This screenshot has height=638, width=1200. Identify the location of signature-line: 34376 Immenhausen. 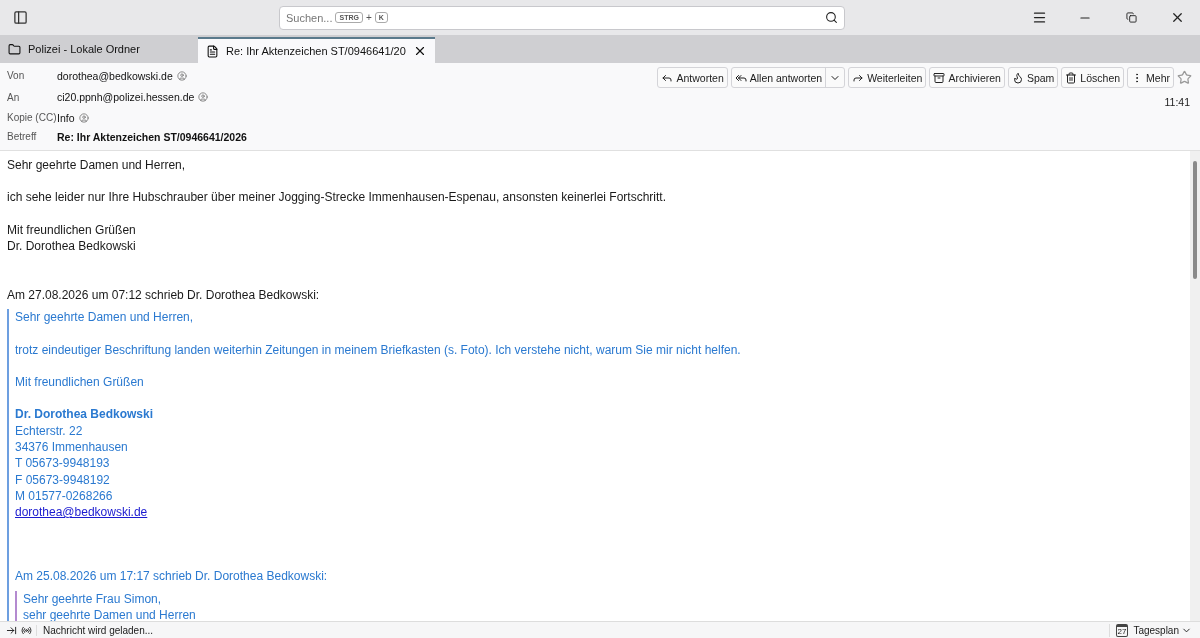
(72, 447).